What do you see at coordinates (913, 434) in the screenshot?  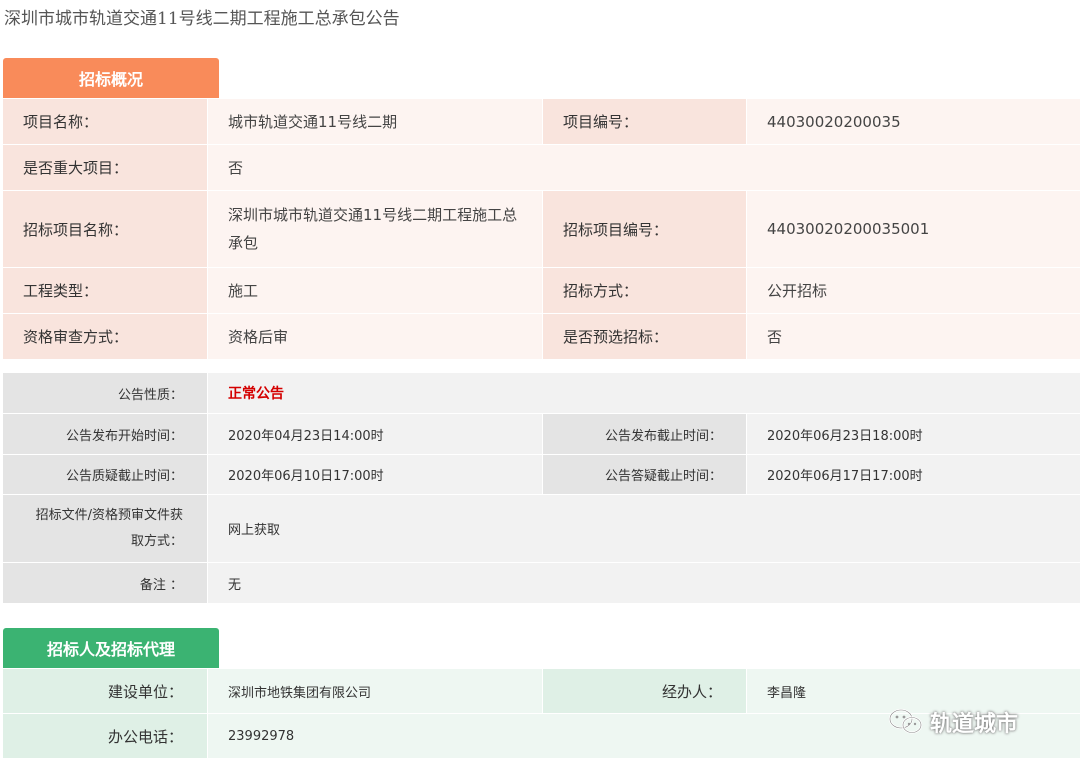 I see `value-publish-end: 2020年06月23日18:00时` at bounding box center [913, 434].